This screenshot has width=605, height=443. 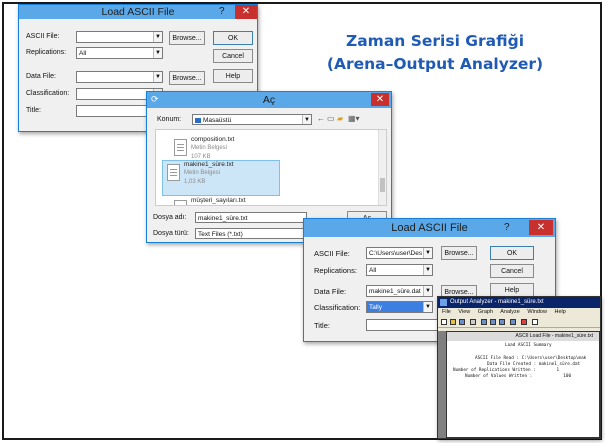 I want to click on classification-select: Tally ▼, so click(x=399, y=307).